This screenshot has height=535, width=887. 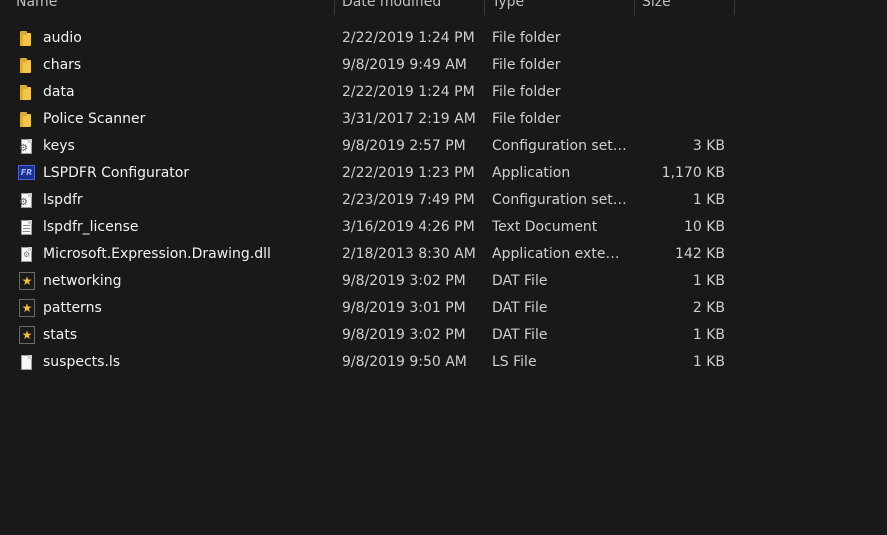 I want to click on file-name: audio, so click(x=188, y=38).